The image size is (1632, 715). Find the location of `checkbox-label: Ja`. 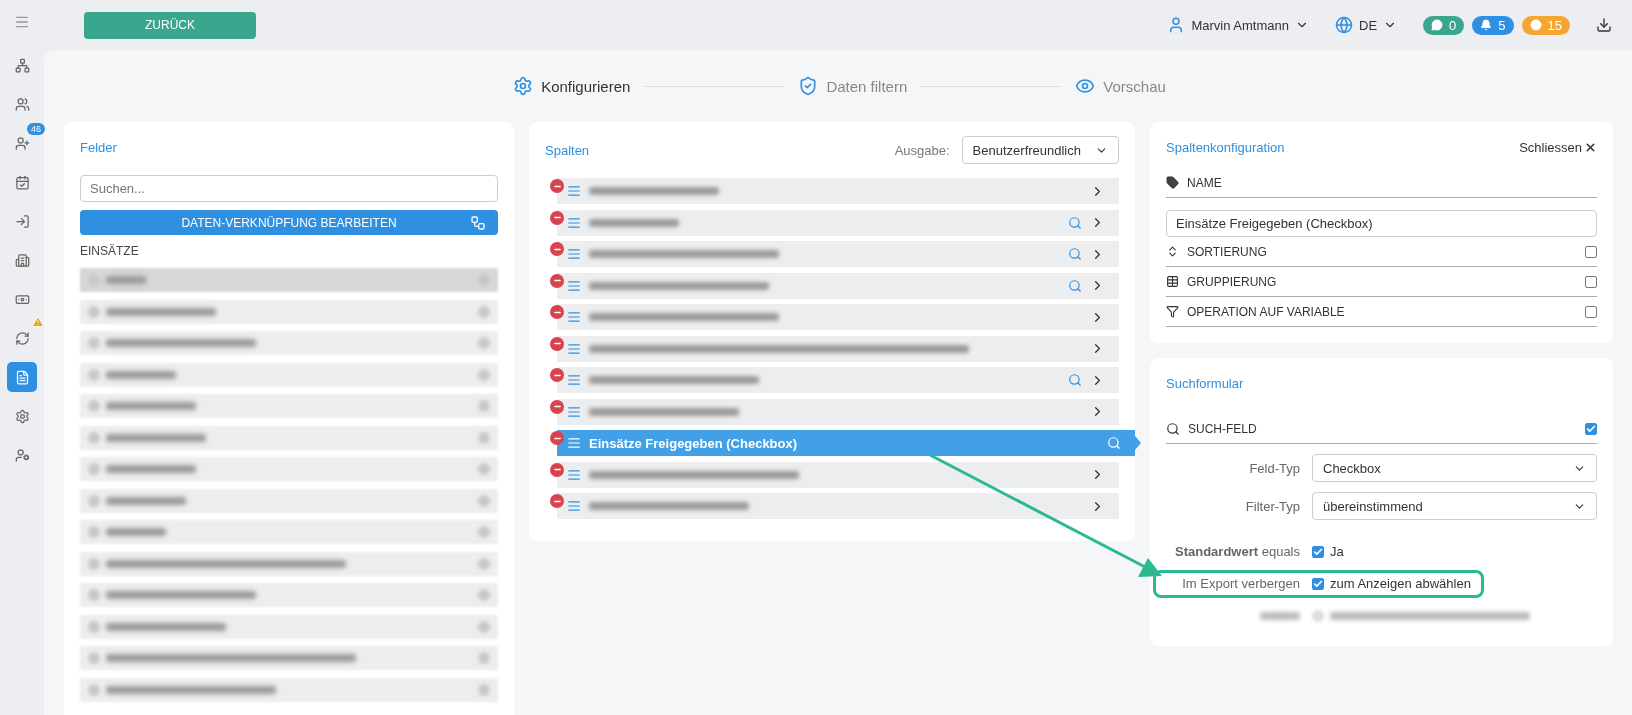

checkbox-label: Ja is located at coordinates (1337, 552).